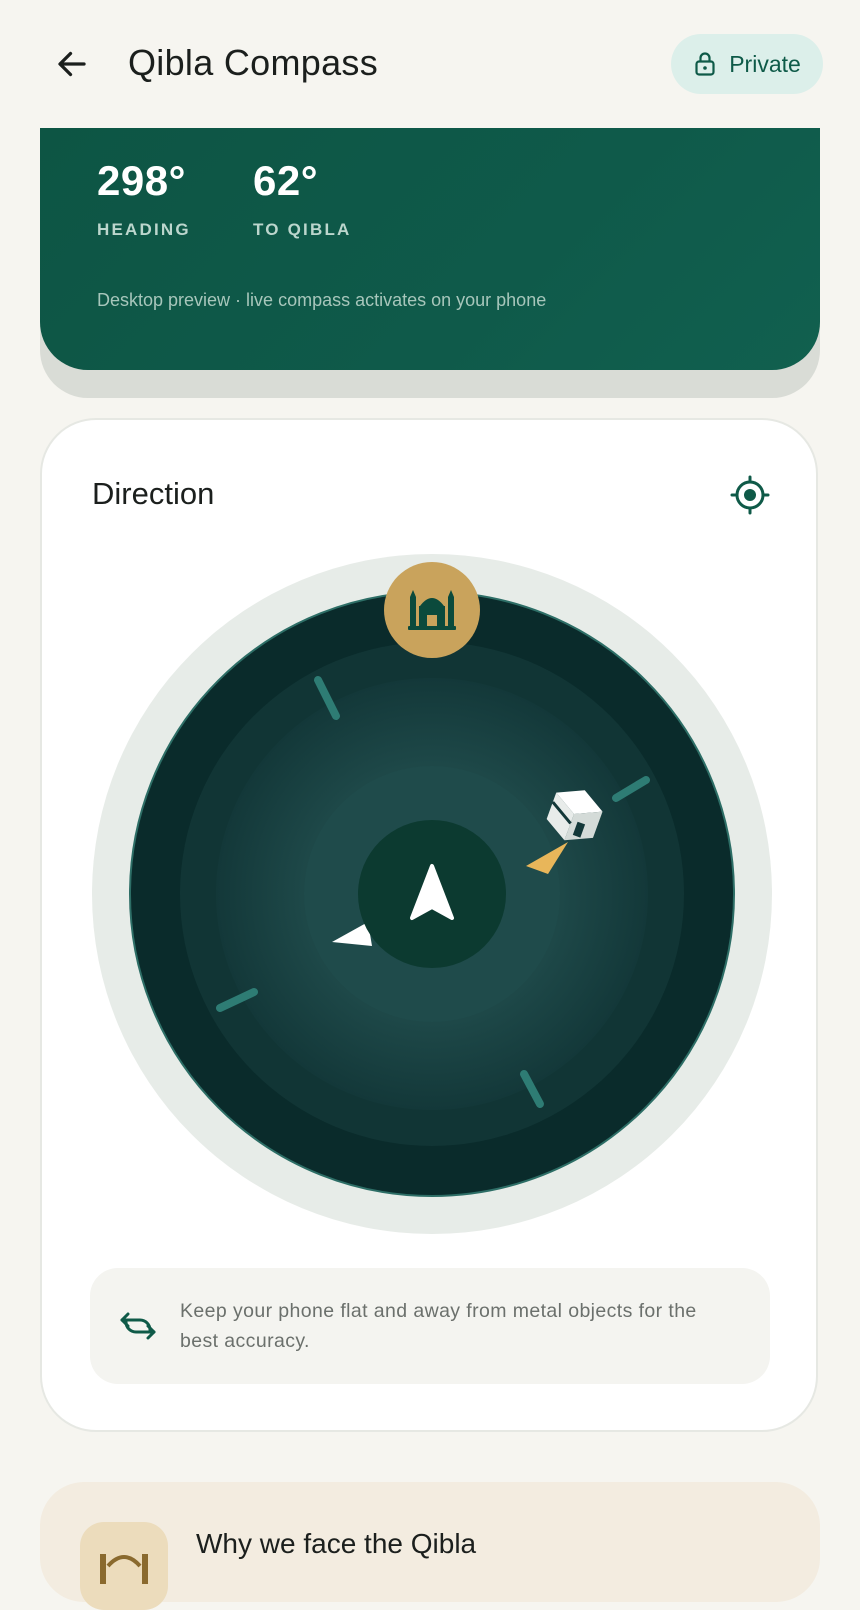  Describe the element at coordinates (124, 1569) in the screenshot. I see `mosque-outline-icon` at that location.